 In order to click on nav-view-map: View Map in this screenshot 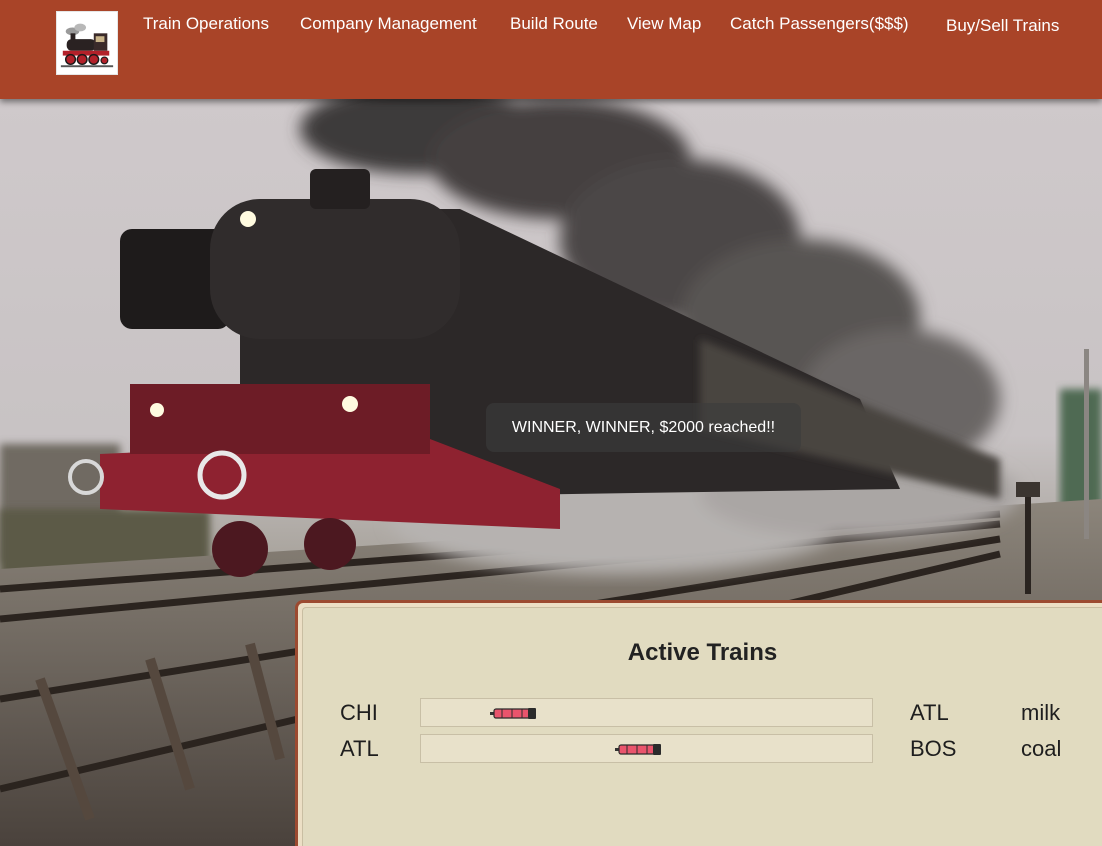, I will do `click(664, 24)`.